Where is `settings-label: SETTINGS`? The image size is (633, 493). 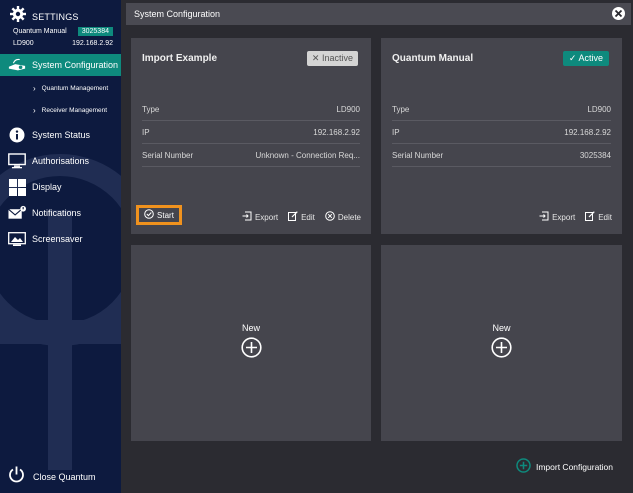 settings-label: SETTINGS is located at coordinates (55, 16).